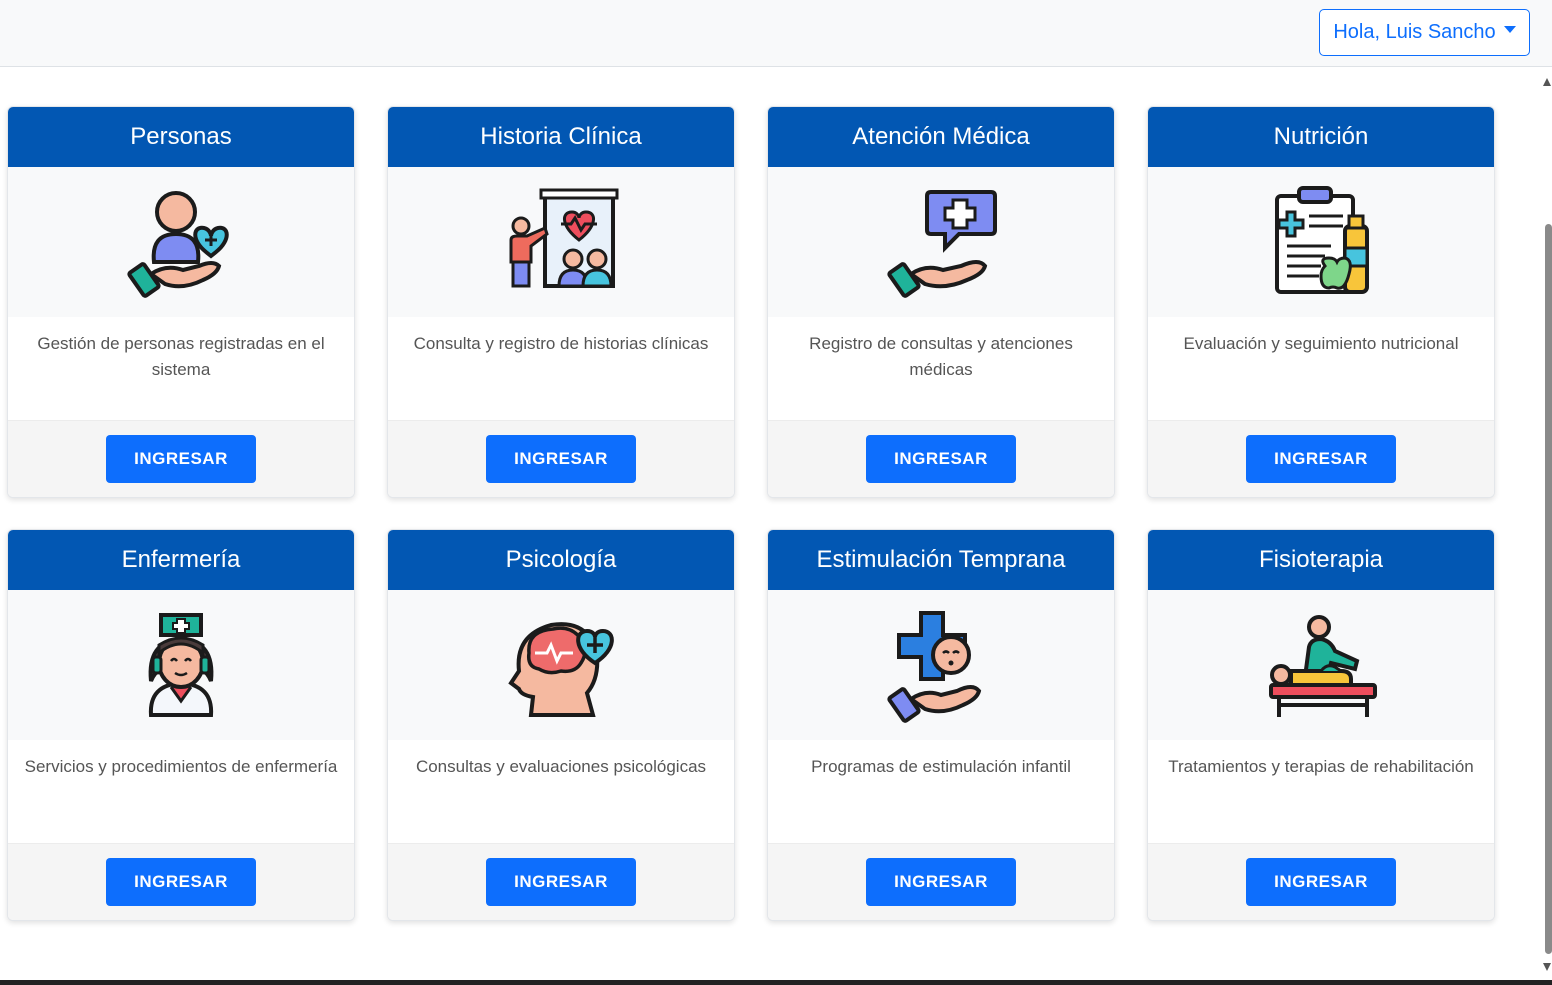  I want to click on user-menu-label: Hola, Luis Sancho, so click(1414, 32).